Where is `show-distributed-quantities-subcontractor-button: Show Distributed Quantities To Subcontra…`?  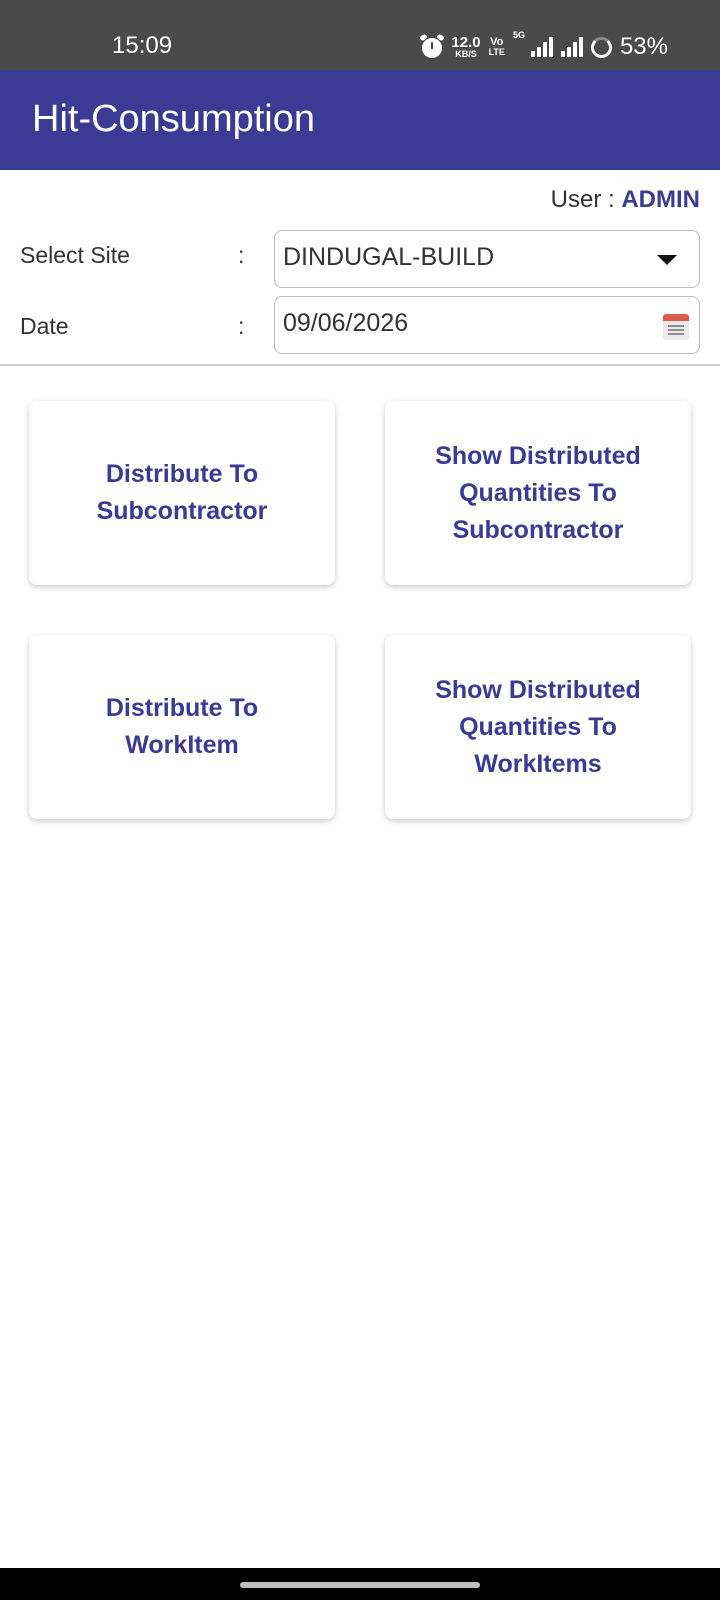
show-distributed-quantities-subcontractor-button: Show Distributed Quantities To Subcontra… is located at coordinates (538, 493).